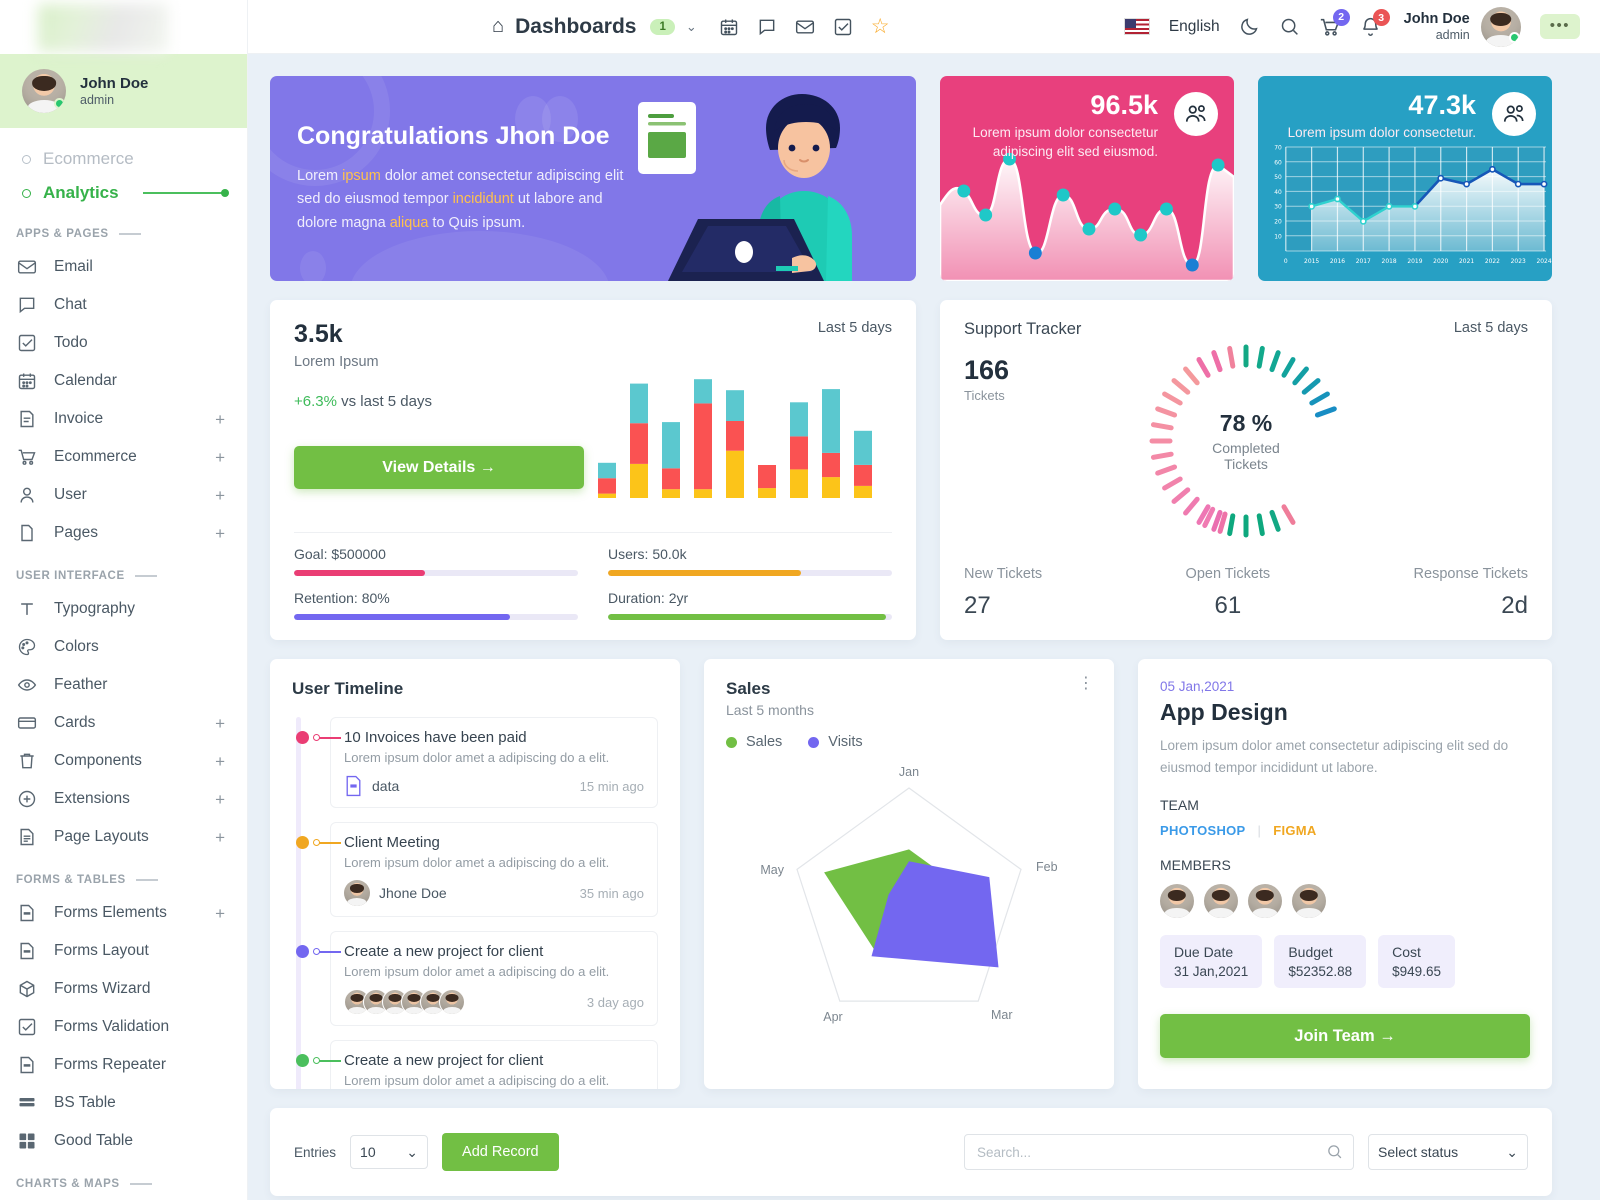 This screenshot has height=1200, width=1600. What do you see at coordinates (368, 1152) in the screenshot?
I see `entries-value: 10` at bounding box center [368, 1152].